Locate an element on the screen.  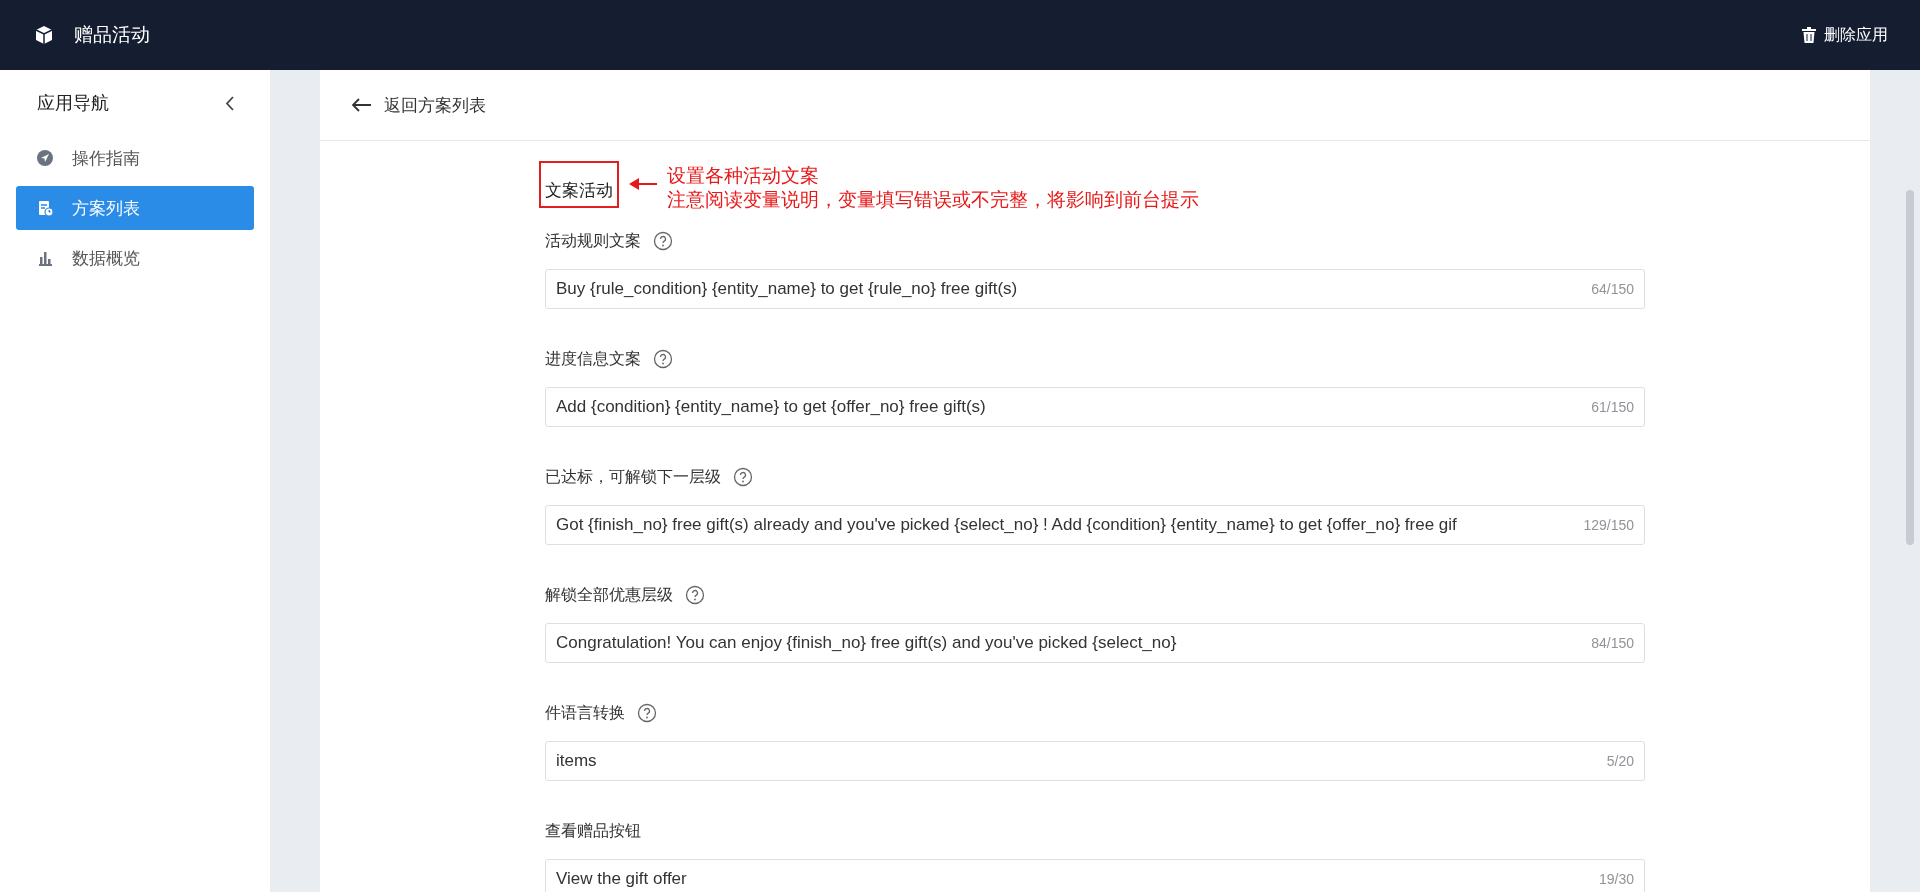
field-label: 活动规则文案 is located at coordinates (593, 240).